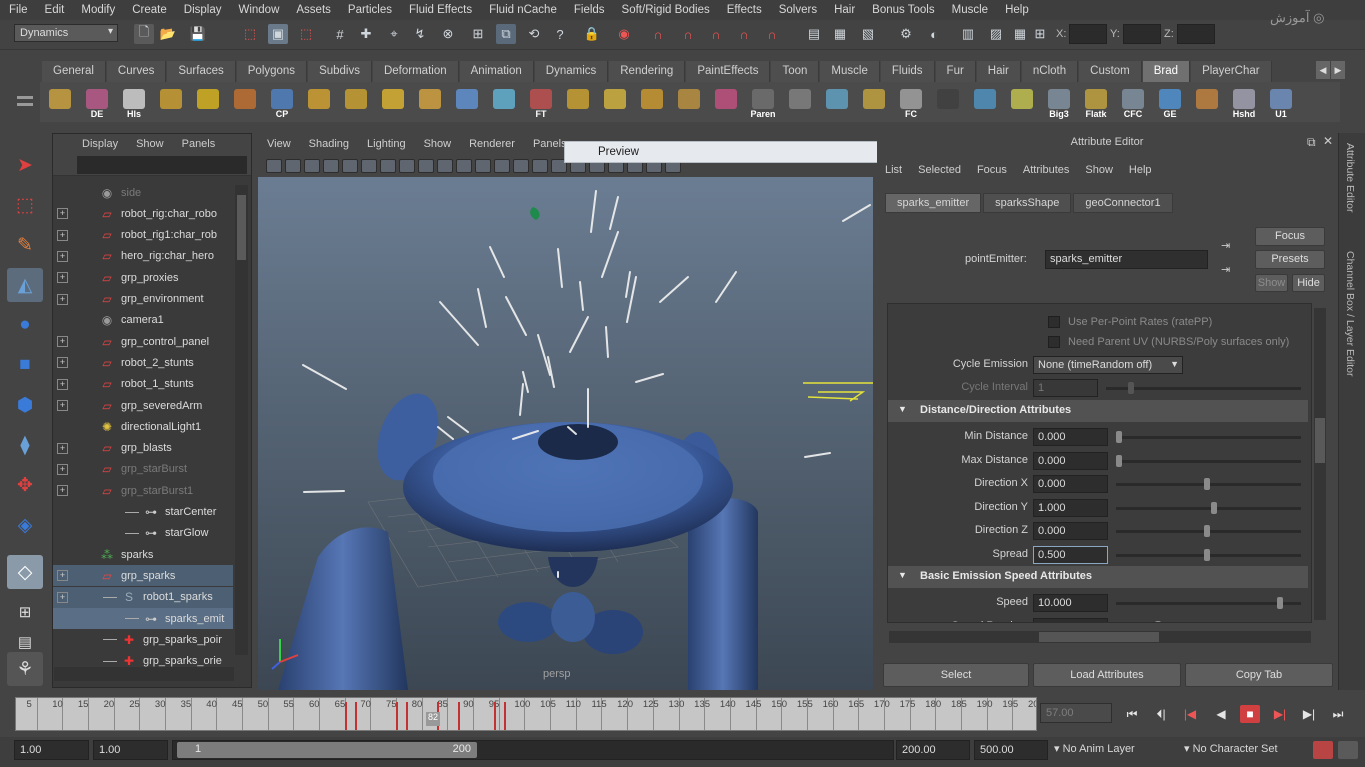  I want to click on menu-file: File, so click(18, 10).